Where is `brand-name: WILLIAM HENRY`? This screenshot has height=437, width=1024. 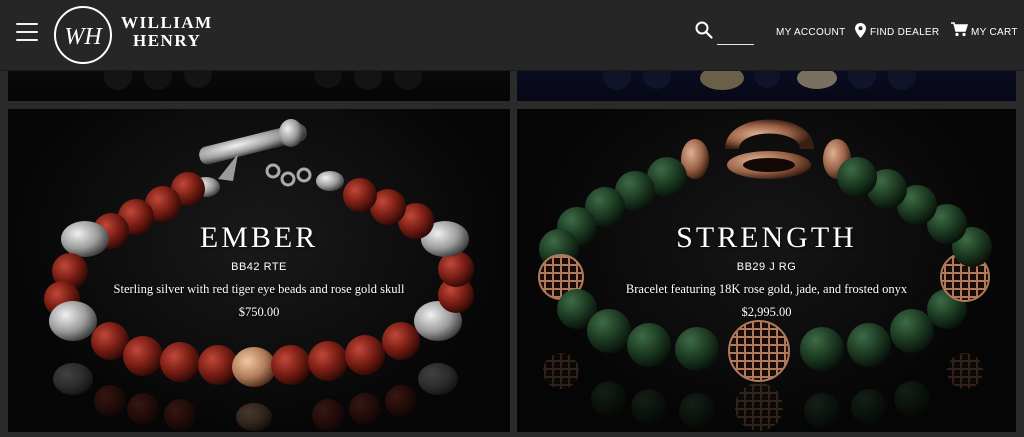 brand-name: WILLIAM HENRY is located at coordinates (167, 32).